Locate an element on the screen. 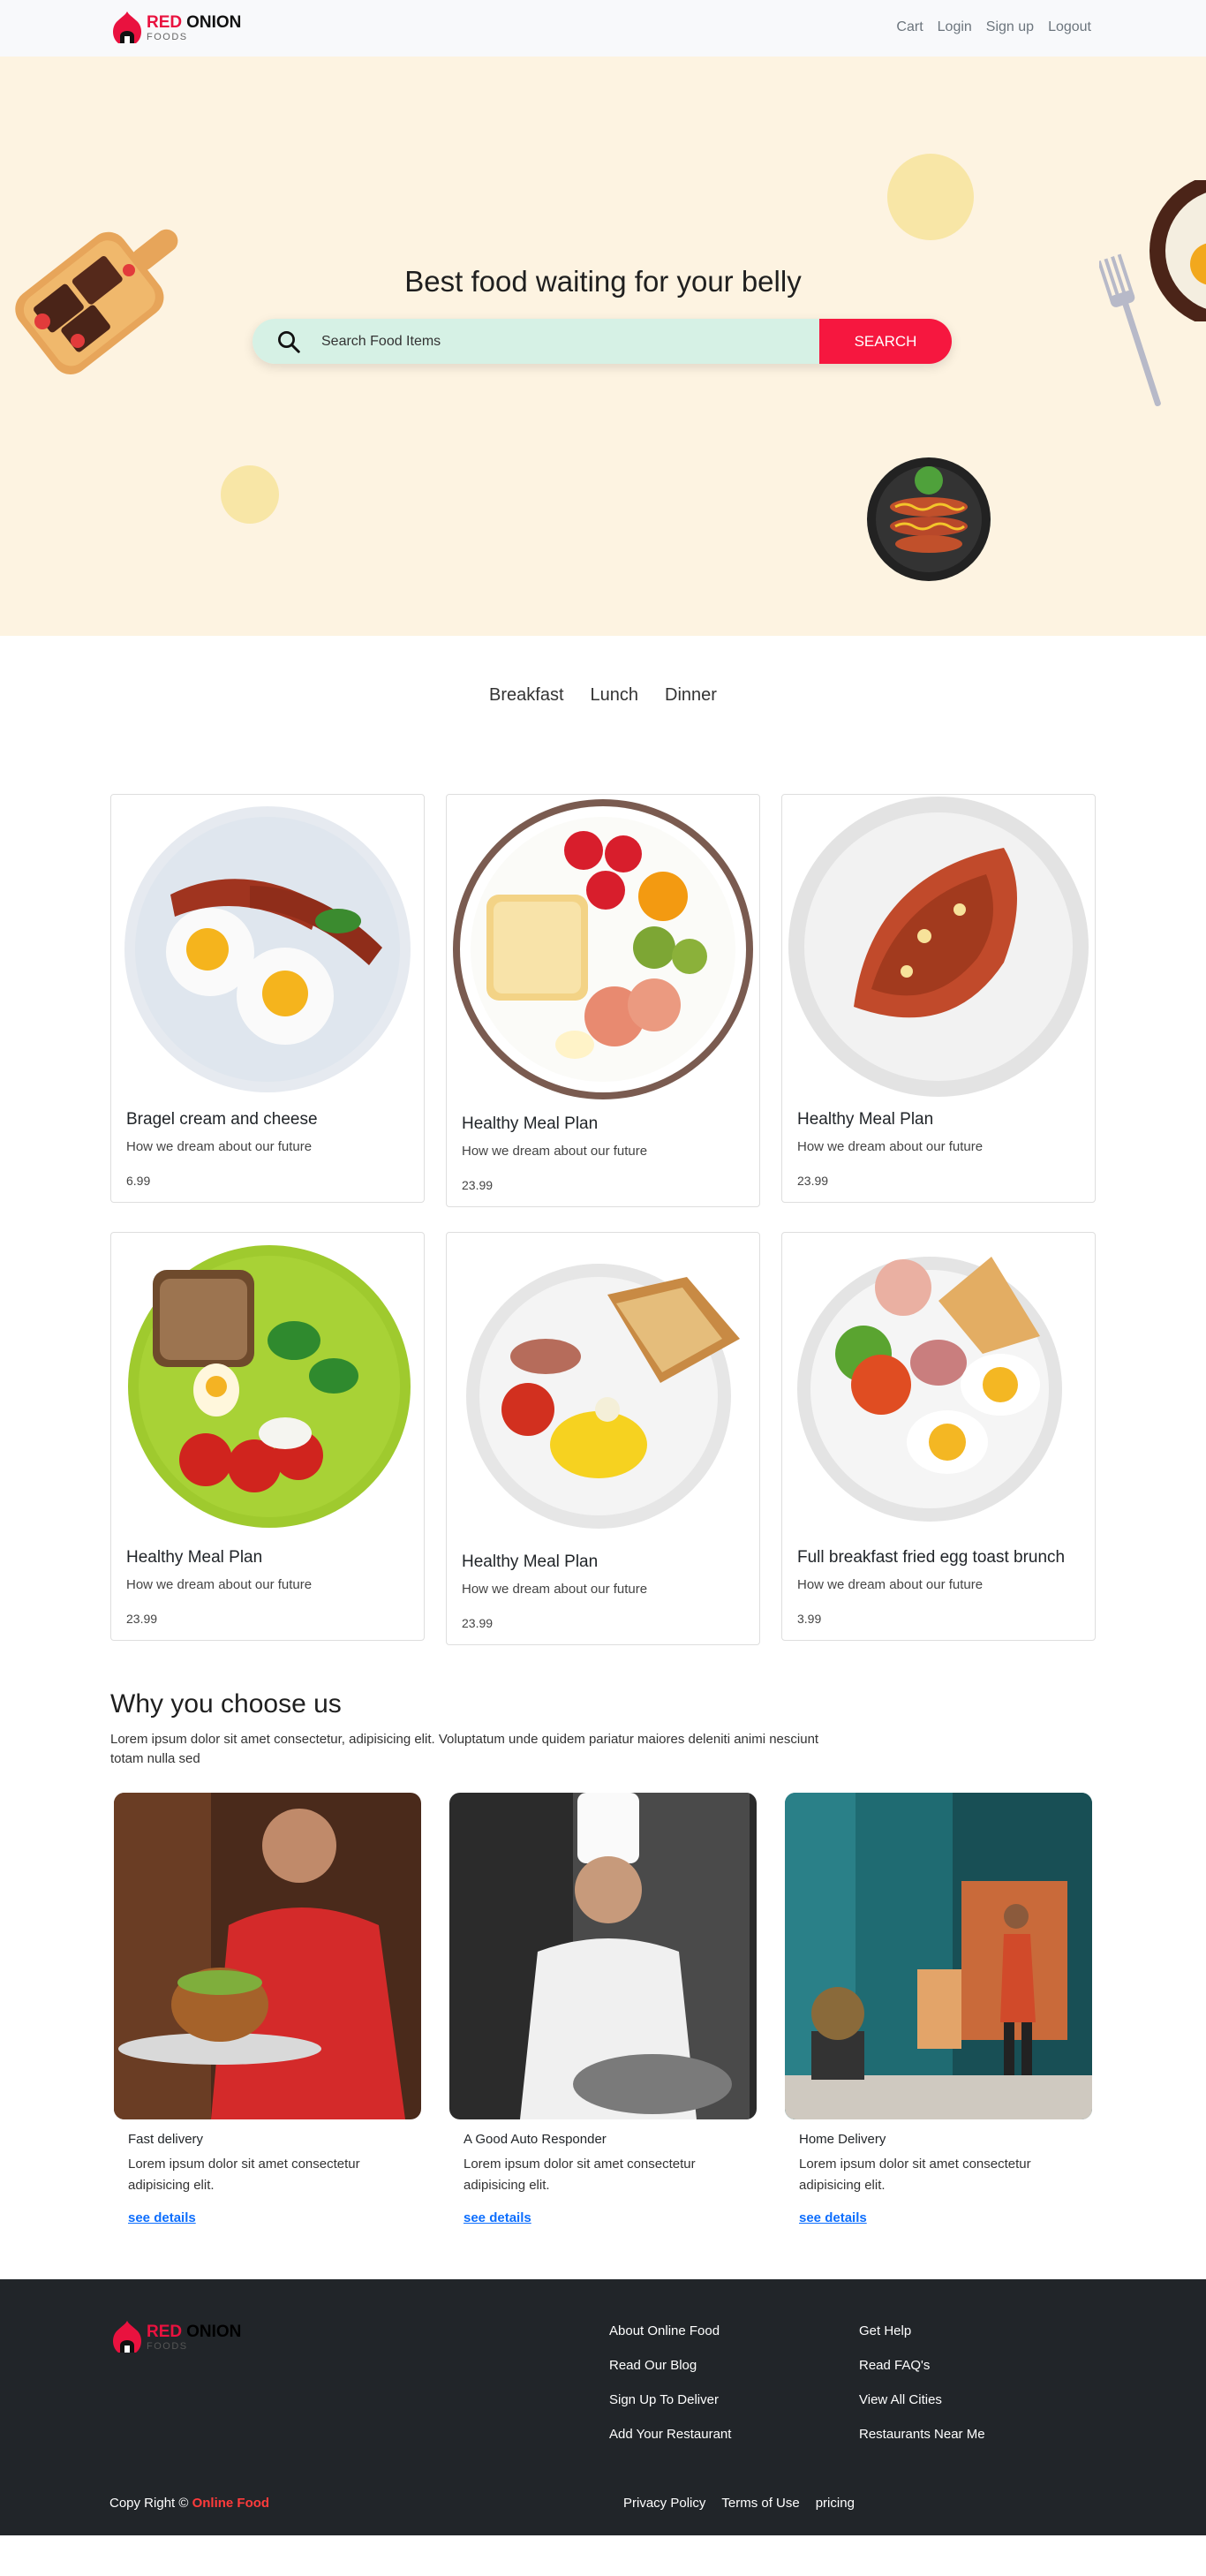 This screenshot has height=2576, width=1206. food-title: Bragel cream and cheese is located at coordinates (222, 1119).